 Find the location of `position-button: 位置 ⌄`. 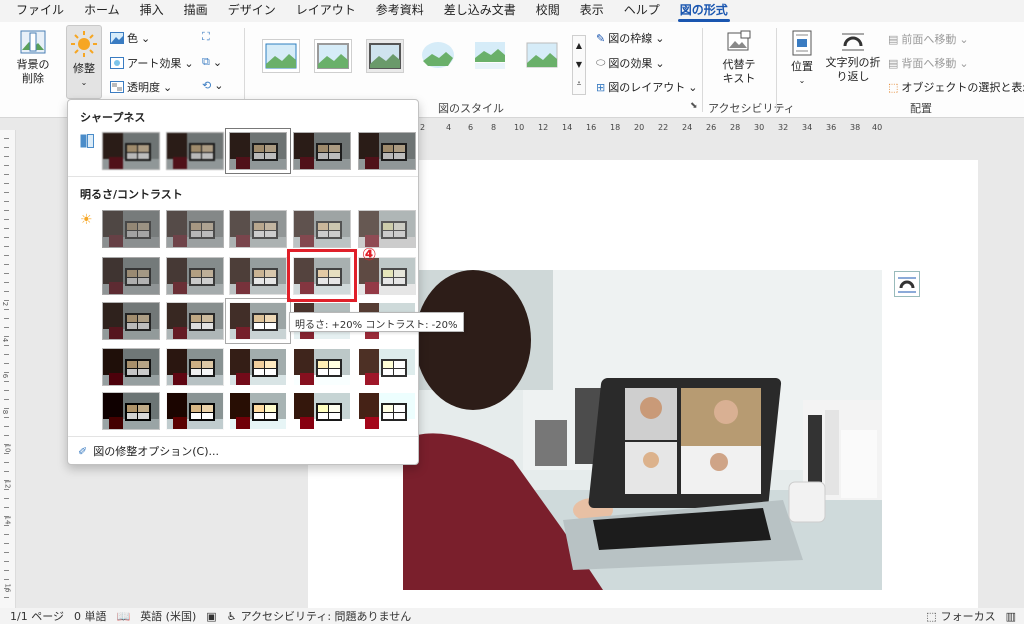

position-button: 位置 ⌄ is located at coordinates (802, 61).